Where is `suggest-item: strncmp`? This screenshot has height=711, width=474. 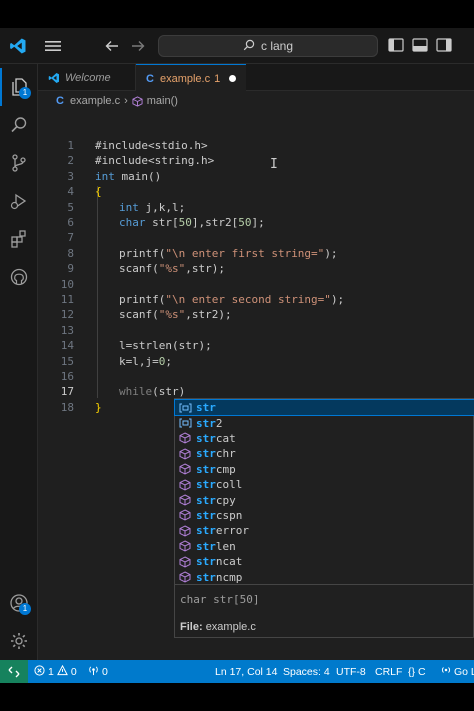 suggest-item: strncmp is located at coordinates (324, 576).